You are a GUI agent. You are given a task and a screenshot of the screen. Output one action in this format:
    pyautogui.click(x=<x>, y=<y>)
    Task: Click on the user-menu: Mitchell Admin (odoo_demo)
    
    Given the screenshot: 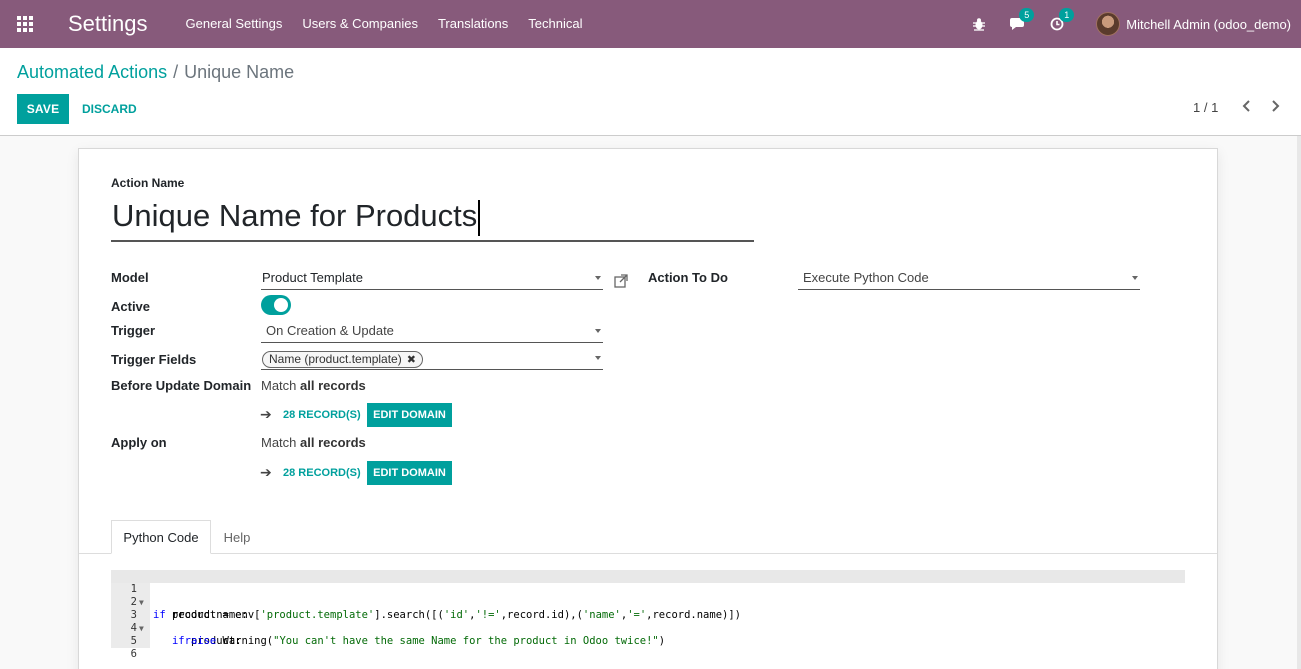 What is the action you would take?
    pyautogui.click(x=1208, y=24)
    